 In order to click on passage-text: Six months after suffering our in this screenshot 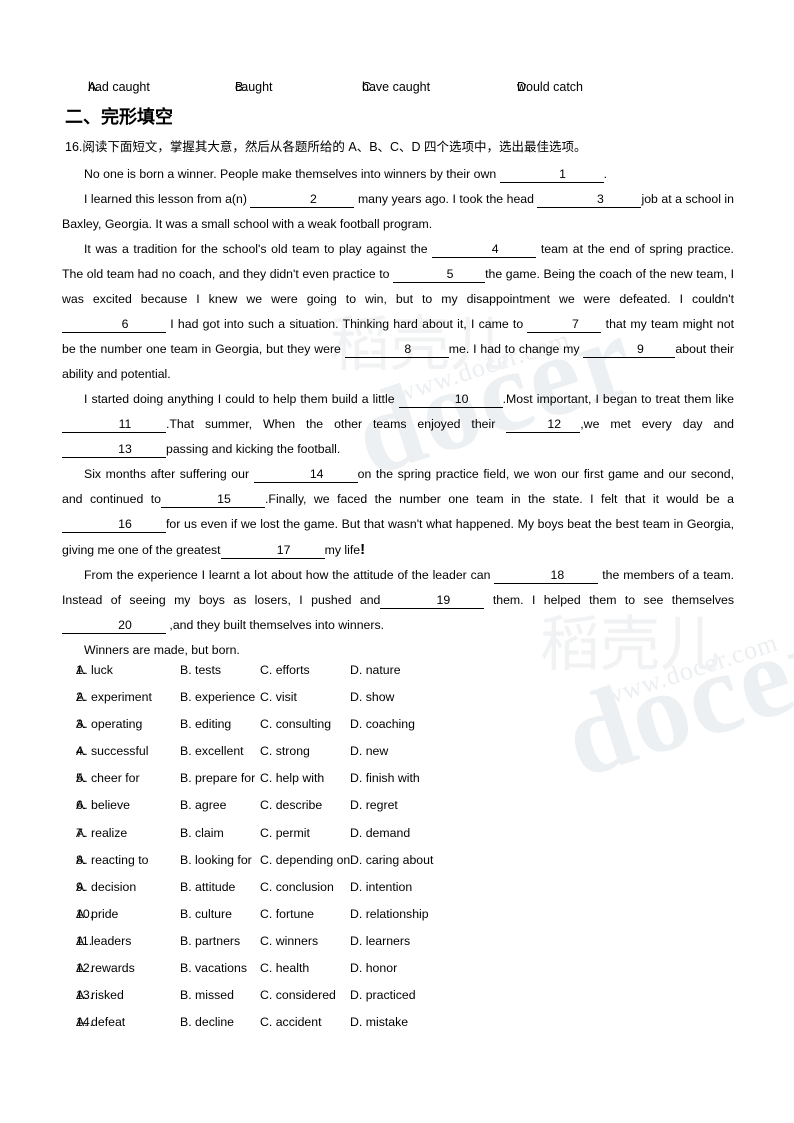, I will do `click(167, 474)`.